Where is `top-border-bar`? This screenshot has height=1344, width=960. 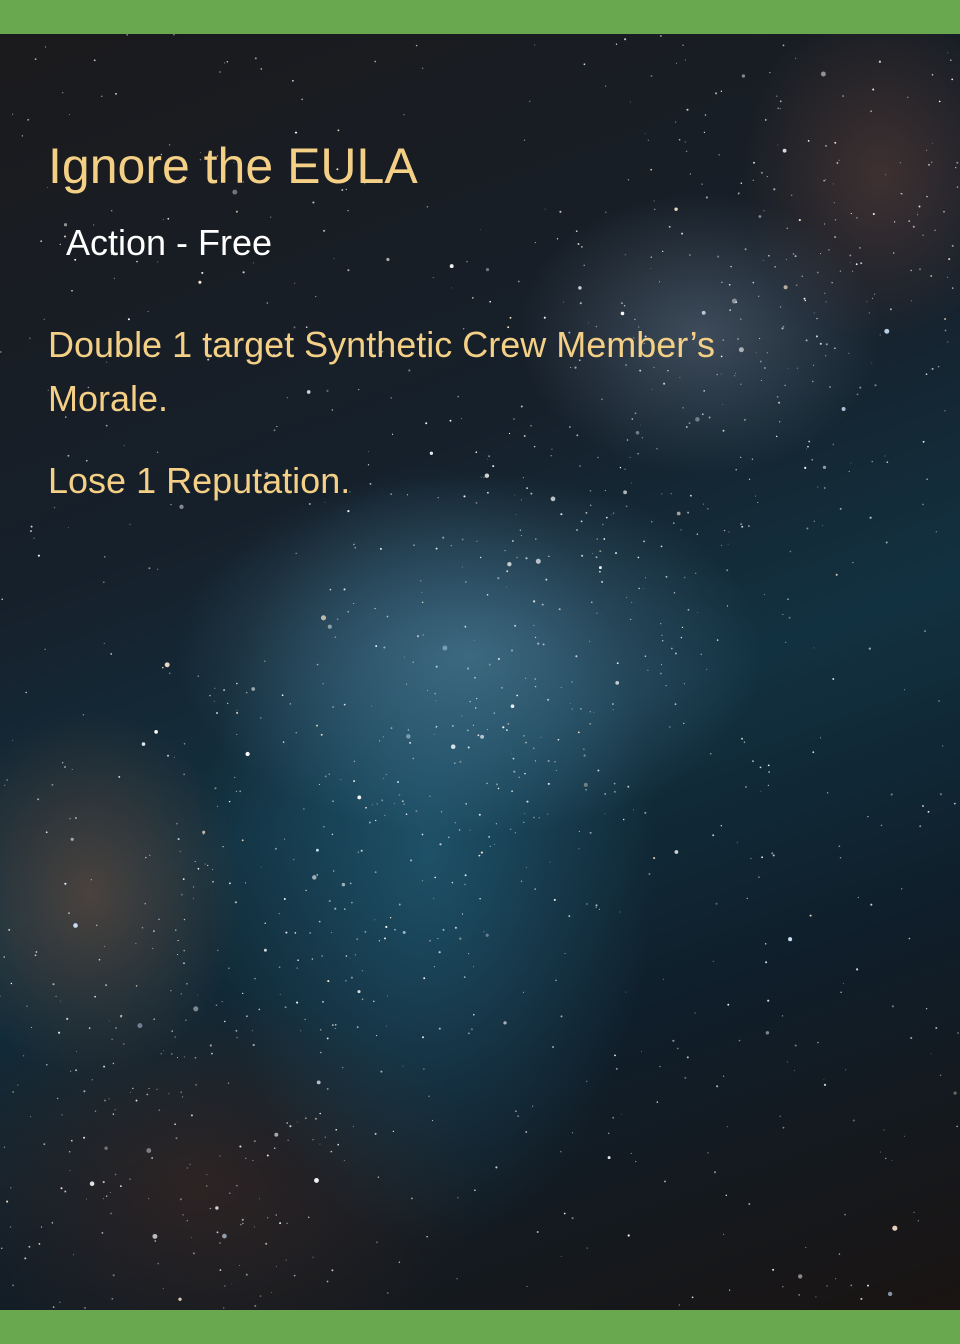 top-border-bar is located at coordinates (480, 17).